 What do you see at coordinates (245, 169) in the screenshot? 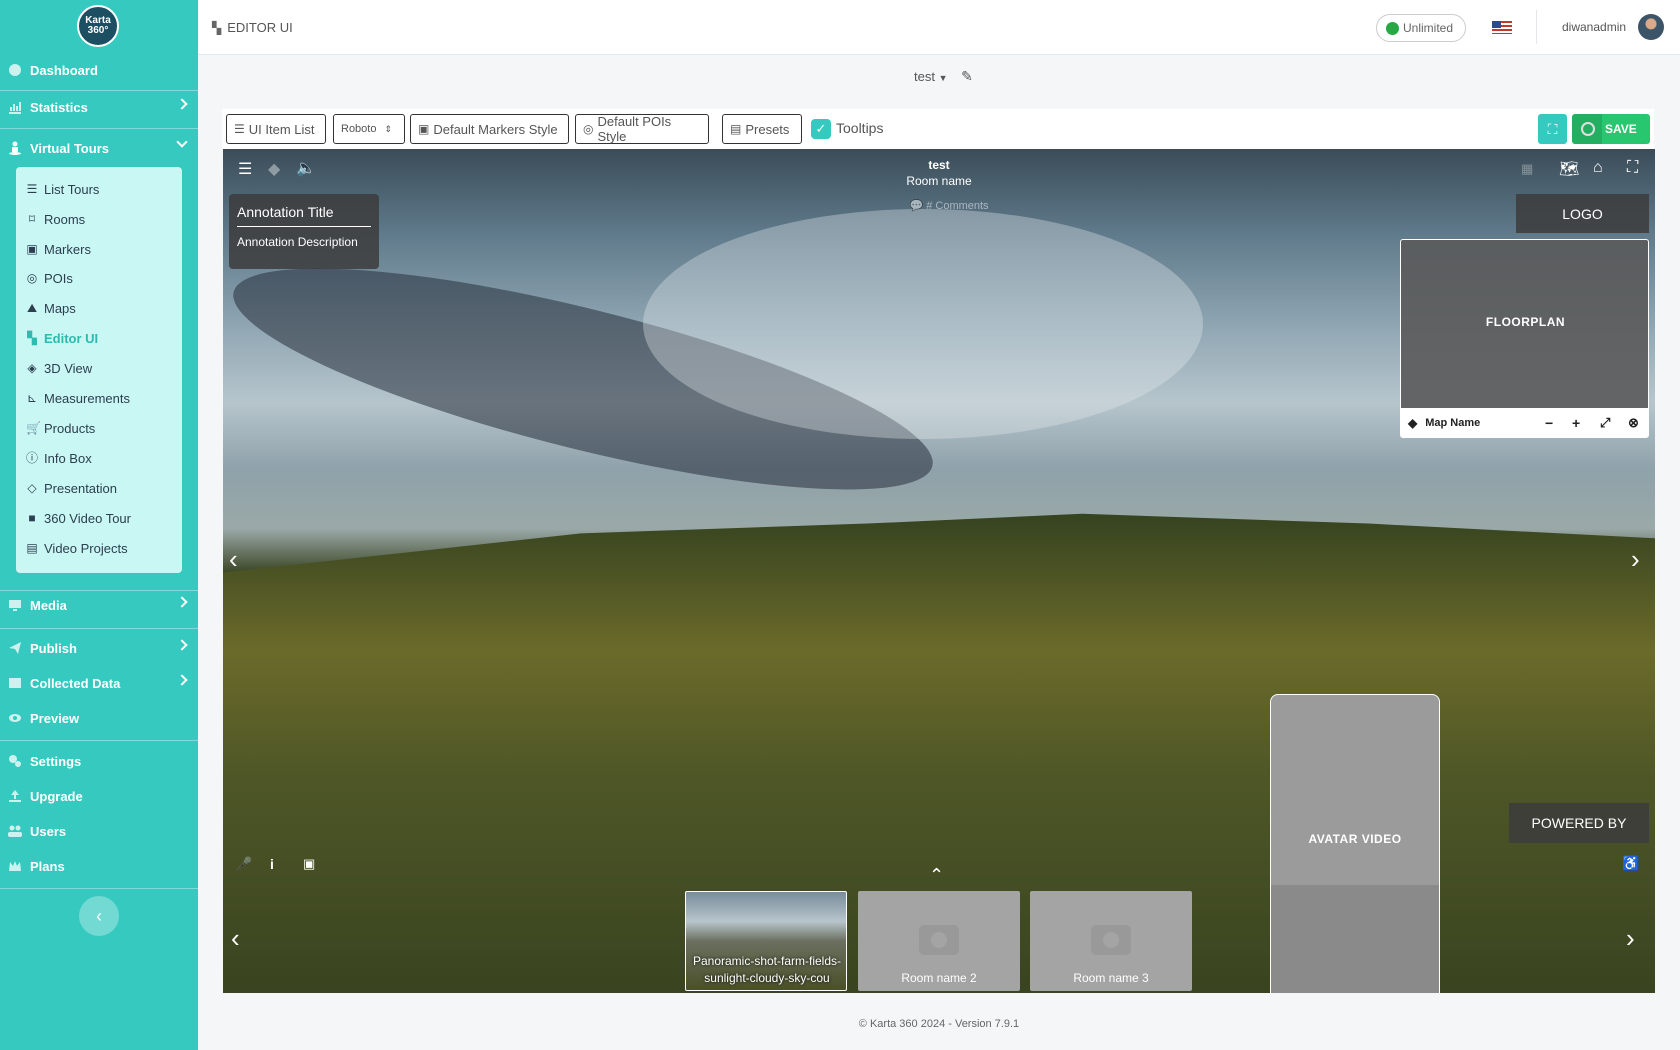
I see `menu-icon: ☰` at bounding box center [245, 169].